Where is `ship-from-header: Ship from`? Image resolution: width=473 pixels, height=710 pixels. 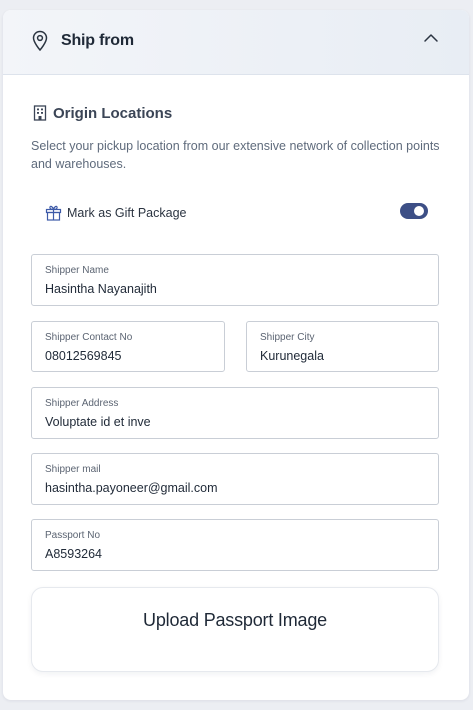 ship-from-header: Ship from is located at coordinates (236, 42).